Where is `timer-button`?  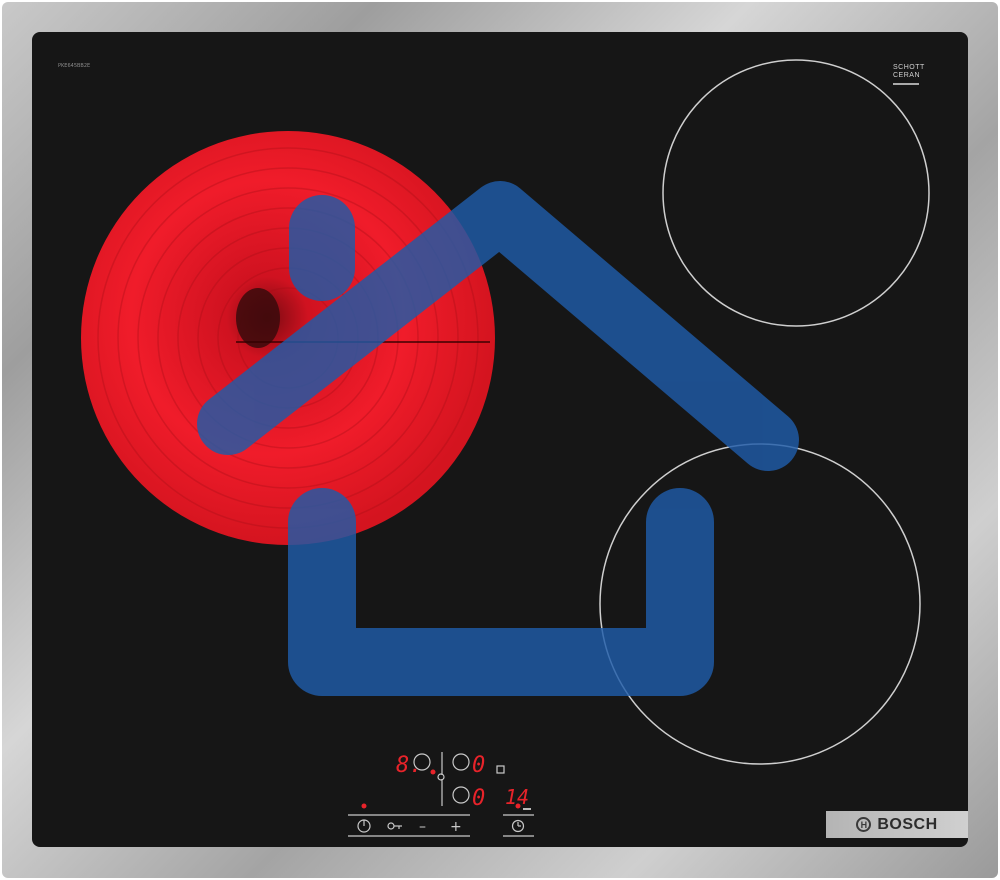
timer-button is located at coordinates (518, 826).